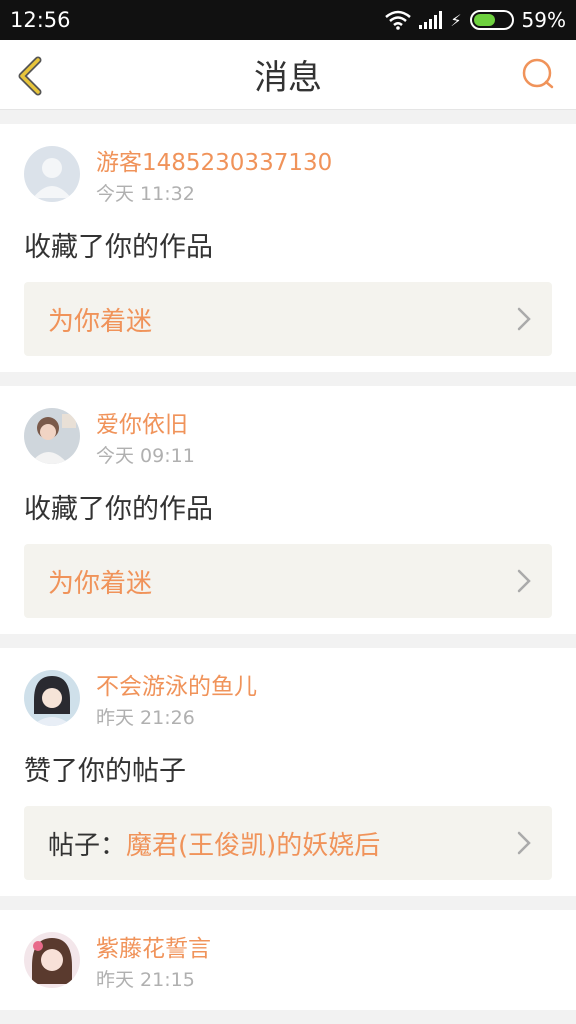 The width and height of the screenshot is (576, 1024). What do you see at coordinates (153, 949) in the screenshot?
I see `username: 紫藤花誓言` at bounding box center [153, 949].